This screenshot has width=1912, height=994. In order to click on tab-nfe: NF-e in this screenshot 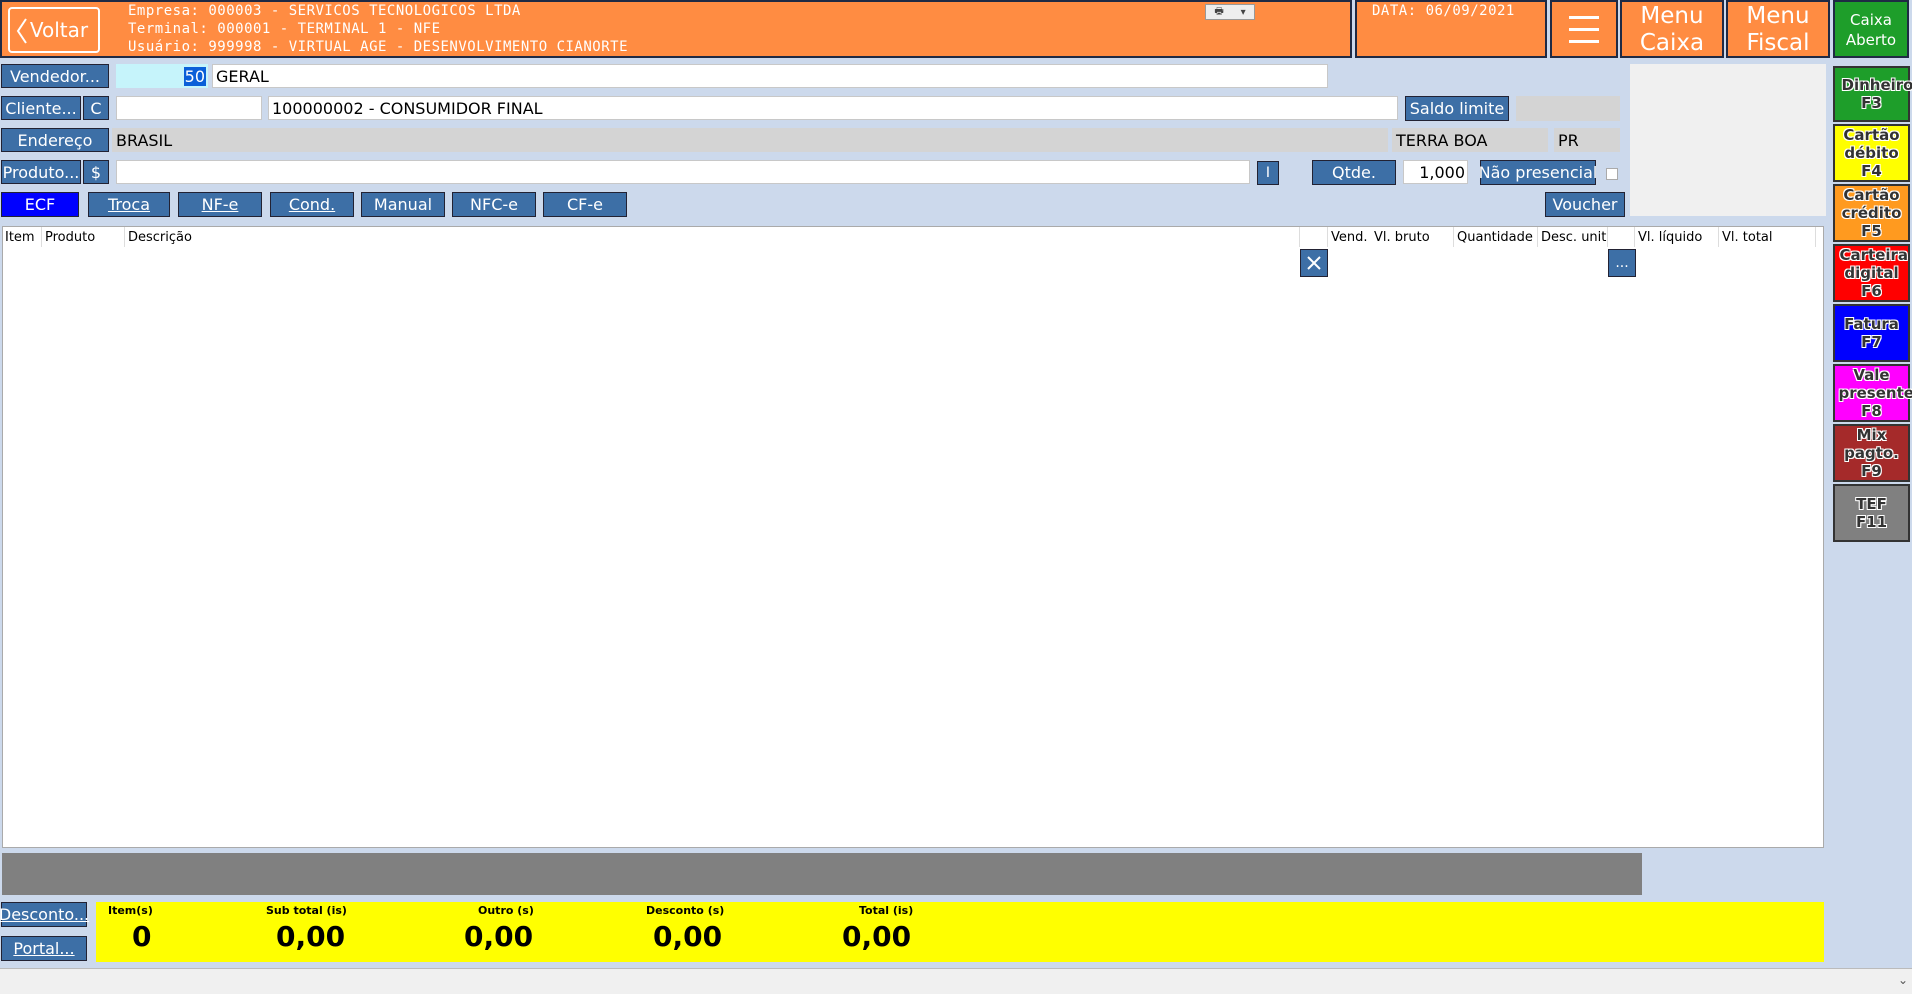, I will do `click(220, 204)`.